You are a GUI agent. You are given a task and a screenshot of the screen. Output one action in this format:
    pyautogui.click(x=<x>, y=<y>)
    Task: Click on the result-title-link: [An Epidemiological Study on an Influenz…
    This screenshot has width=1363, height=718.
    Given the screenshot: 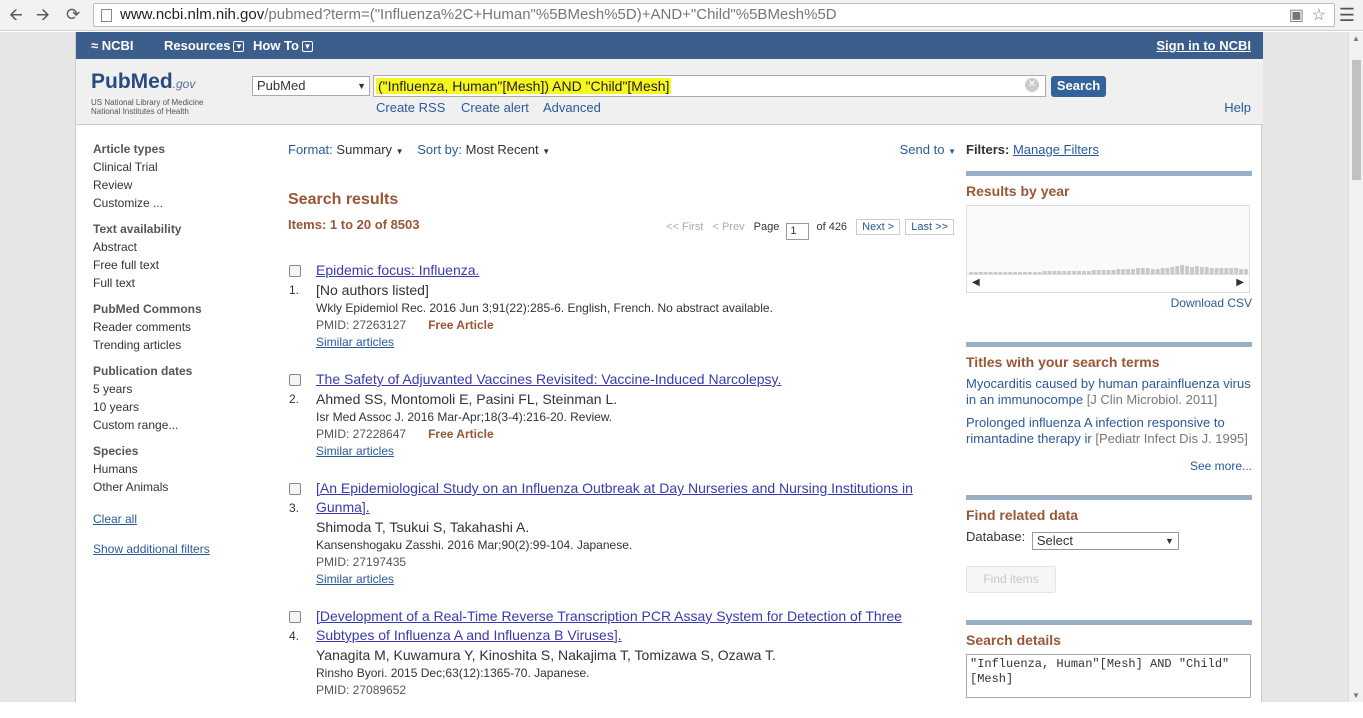 What is the action you would take?
    pyautogui.click(x=636, y=498)
    